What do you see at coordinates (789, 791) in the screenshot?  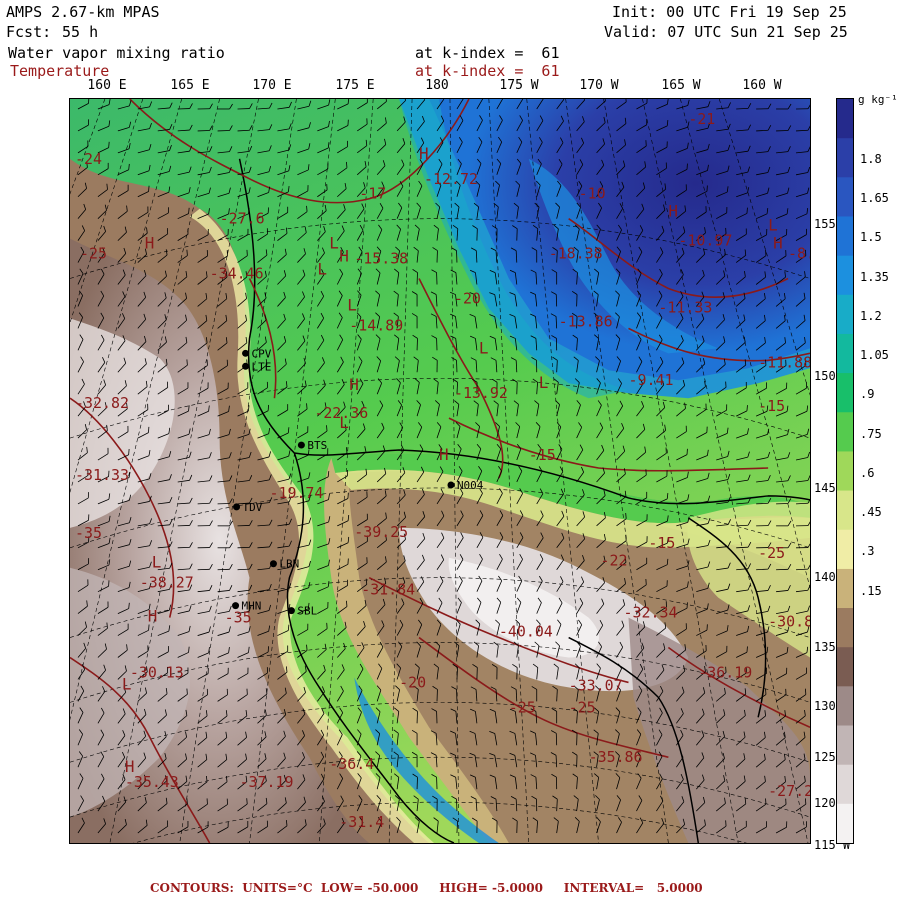 I see `contour-label: -27.25` at bounding box center [789, 791].